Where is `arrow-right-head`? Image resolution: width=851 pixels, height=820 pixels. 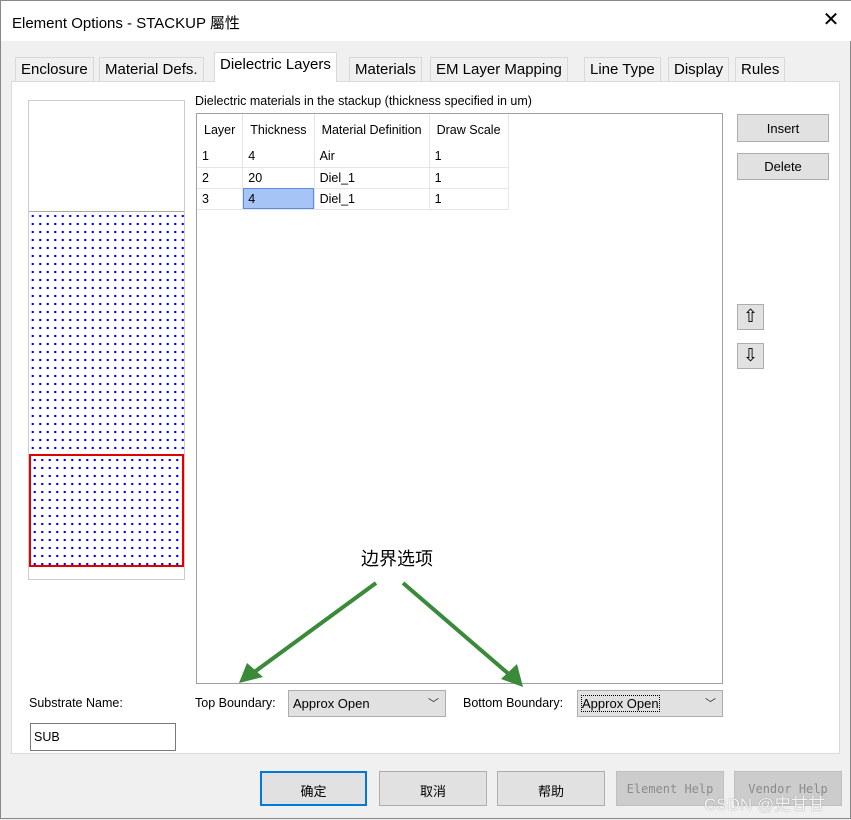 arrow-right-head is located at coordinates (512, 675).